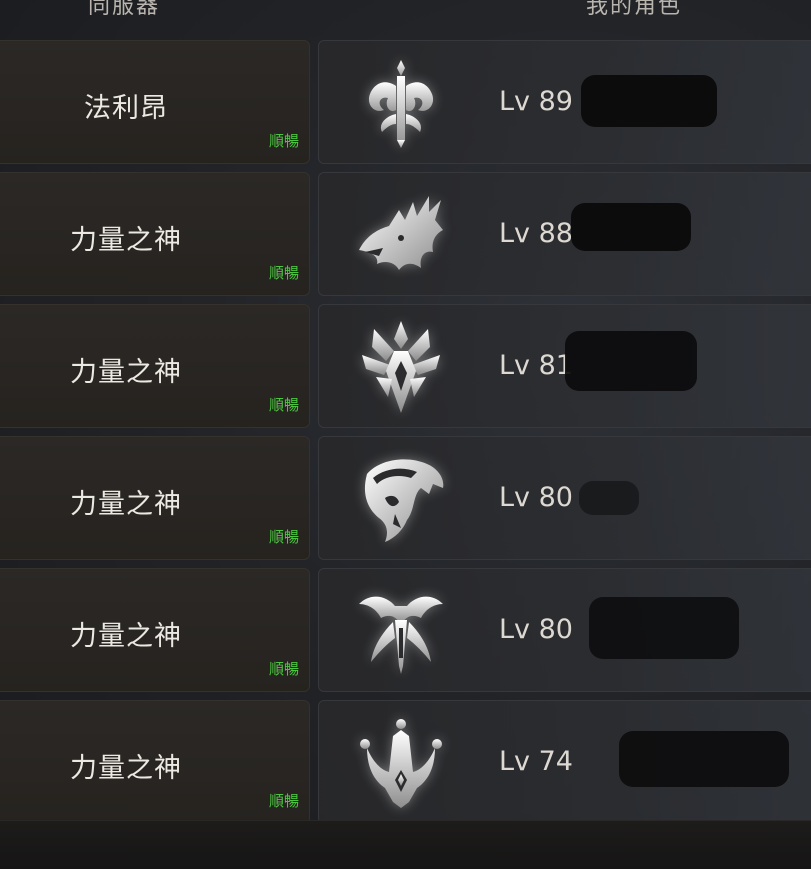 This screenshot has height=869, width=811. I want to click on character-row: 力量之神 順暢 Lv 81, so click(405, 366).